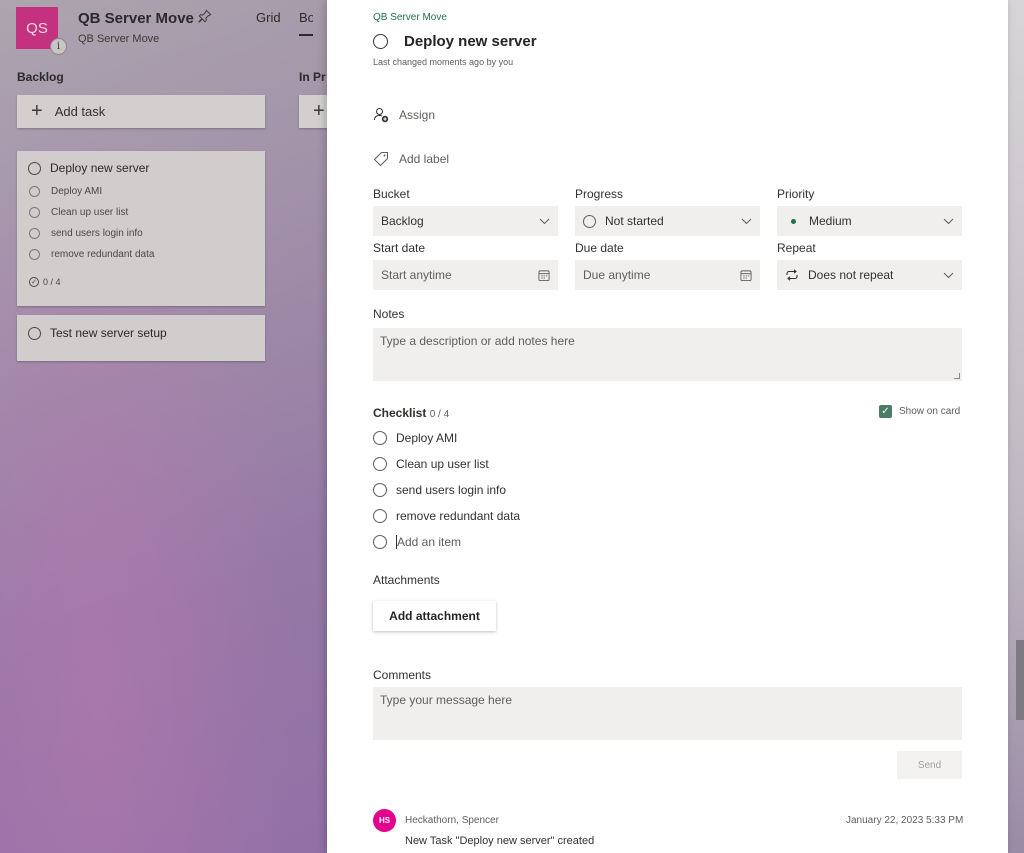  I want to click on checklist-item: remove redundant data, so click(446, 516).